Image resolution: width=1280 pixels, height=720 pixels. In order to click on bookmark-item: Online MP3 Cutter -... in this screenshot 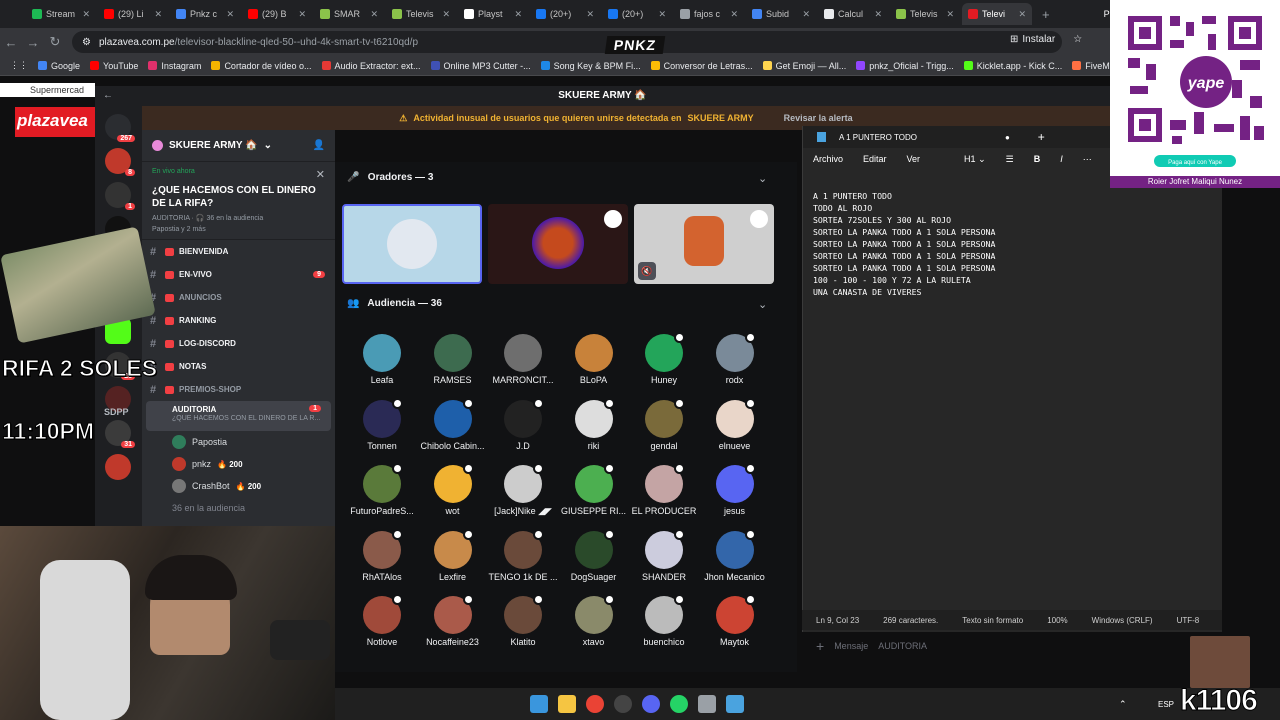, I will do `click(480, 66)`.